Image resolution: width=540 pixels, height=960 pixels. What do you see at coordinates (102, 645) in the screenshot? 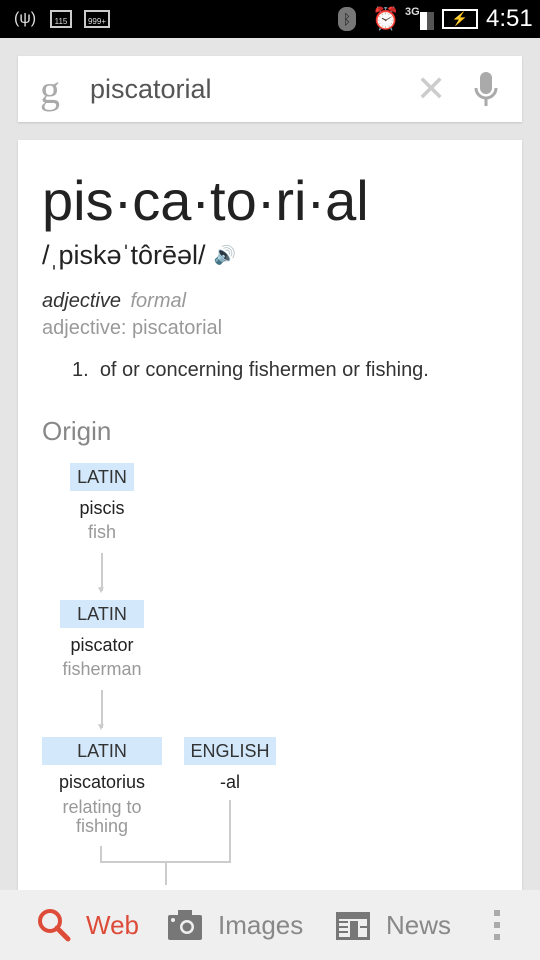
I see `origin-word: piscator` at bounding box center [102, 645].